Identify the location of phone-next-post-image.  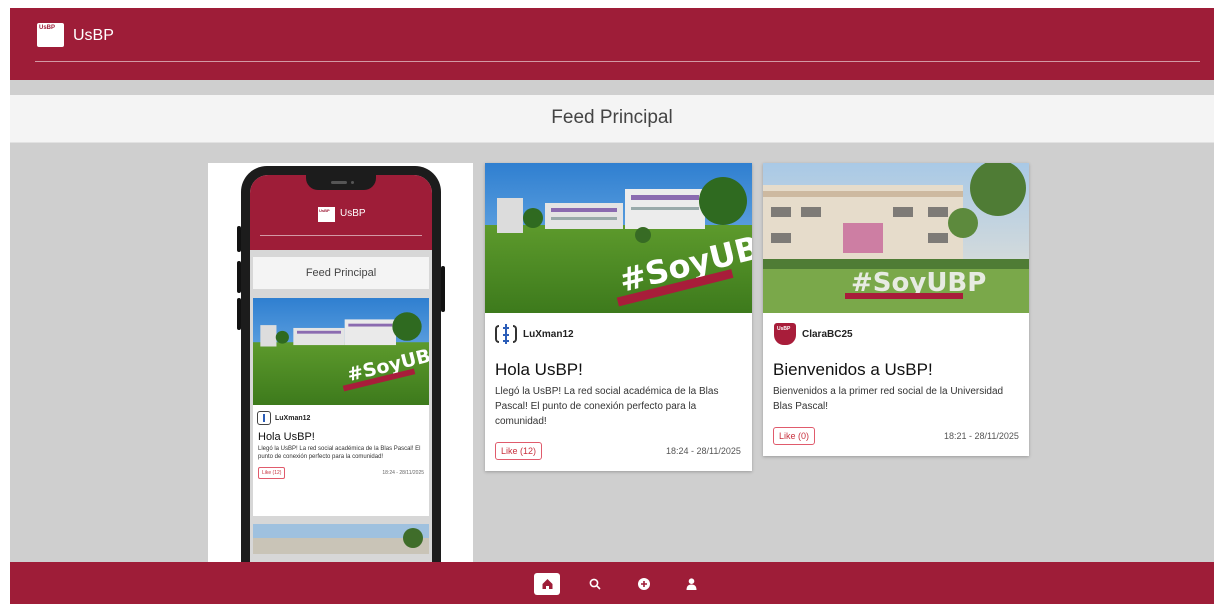
(341, 539).